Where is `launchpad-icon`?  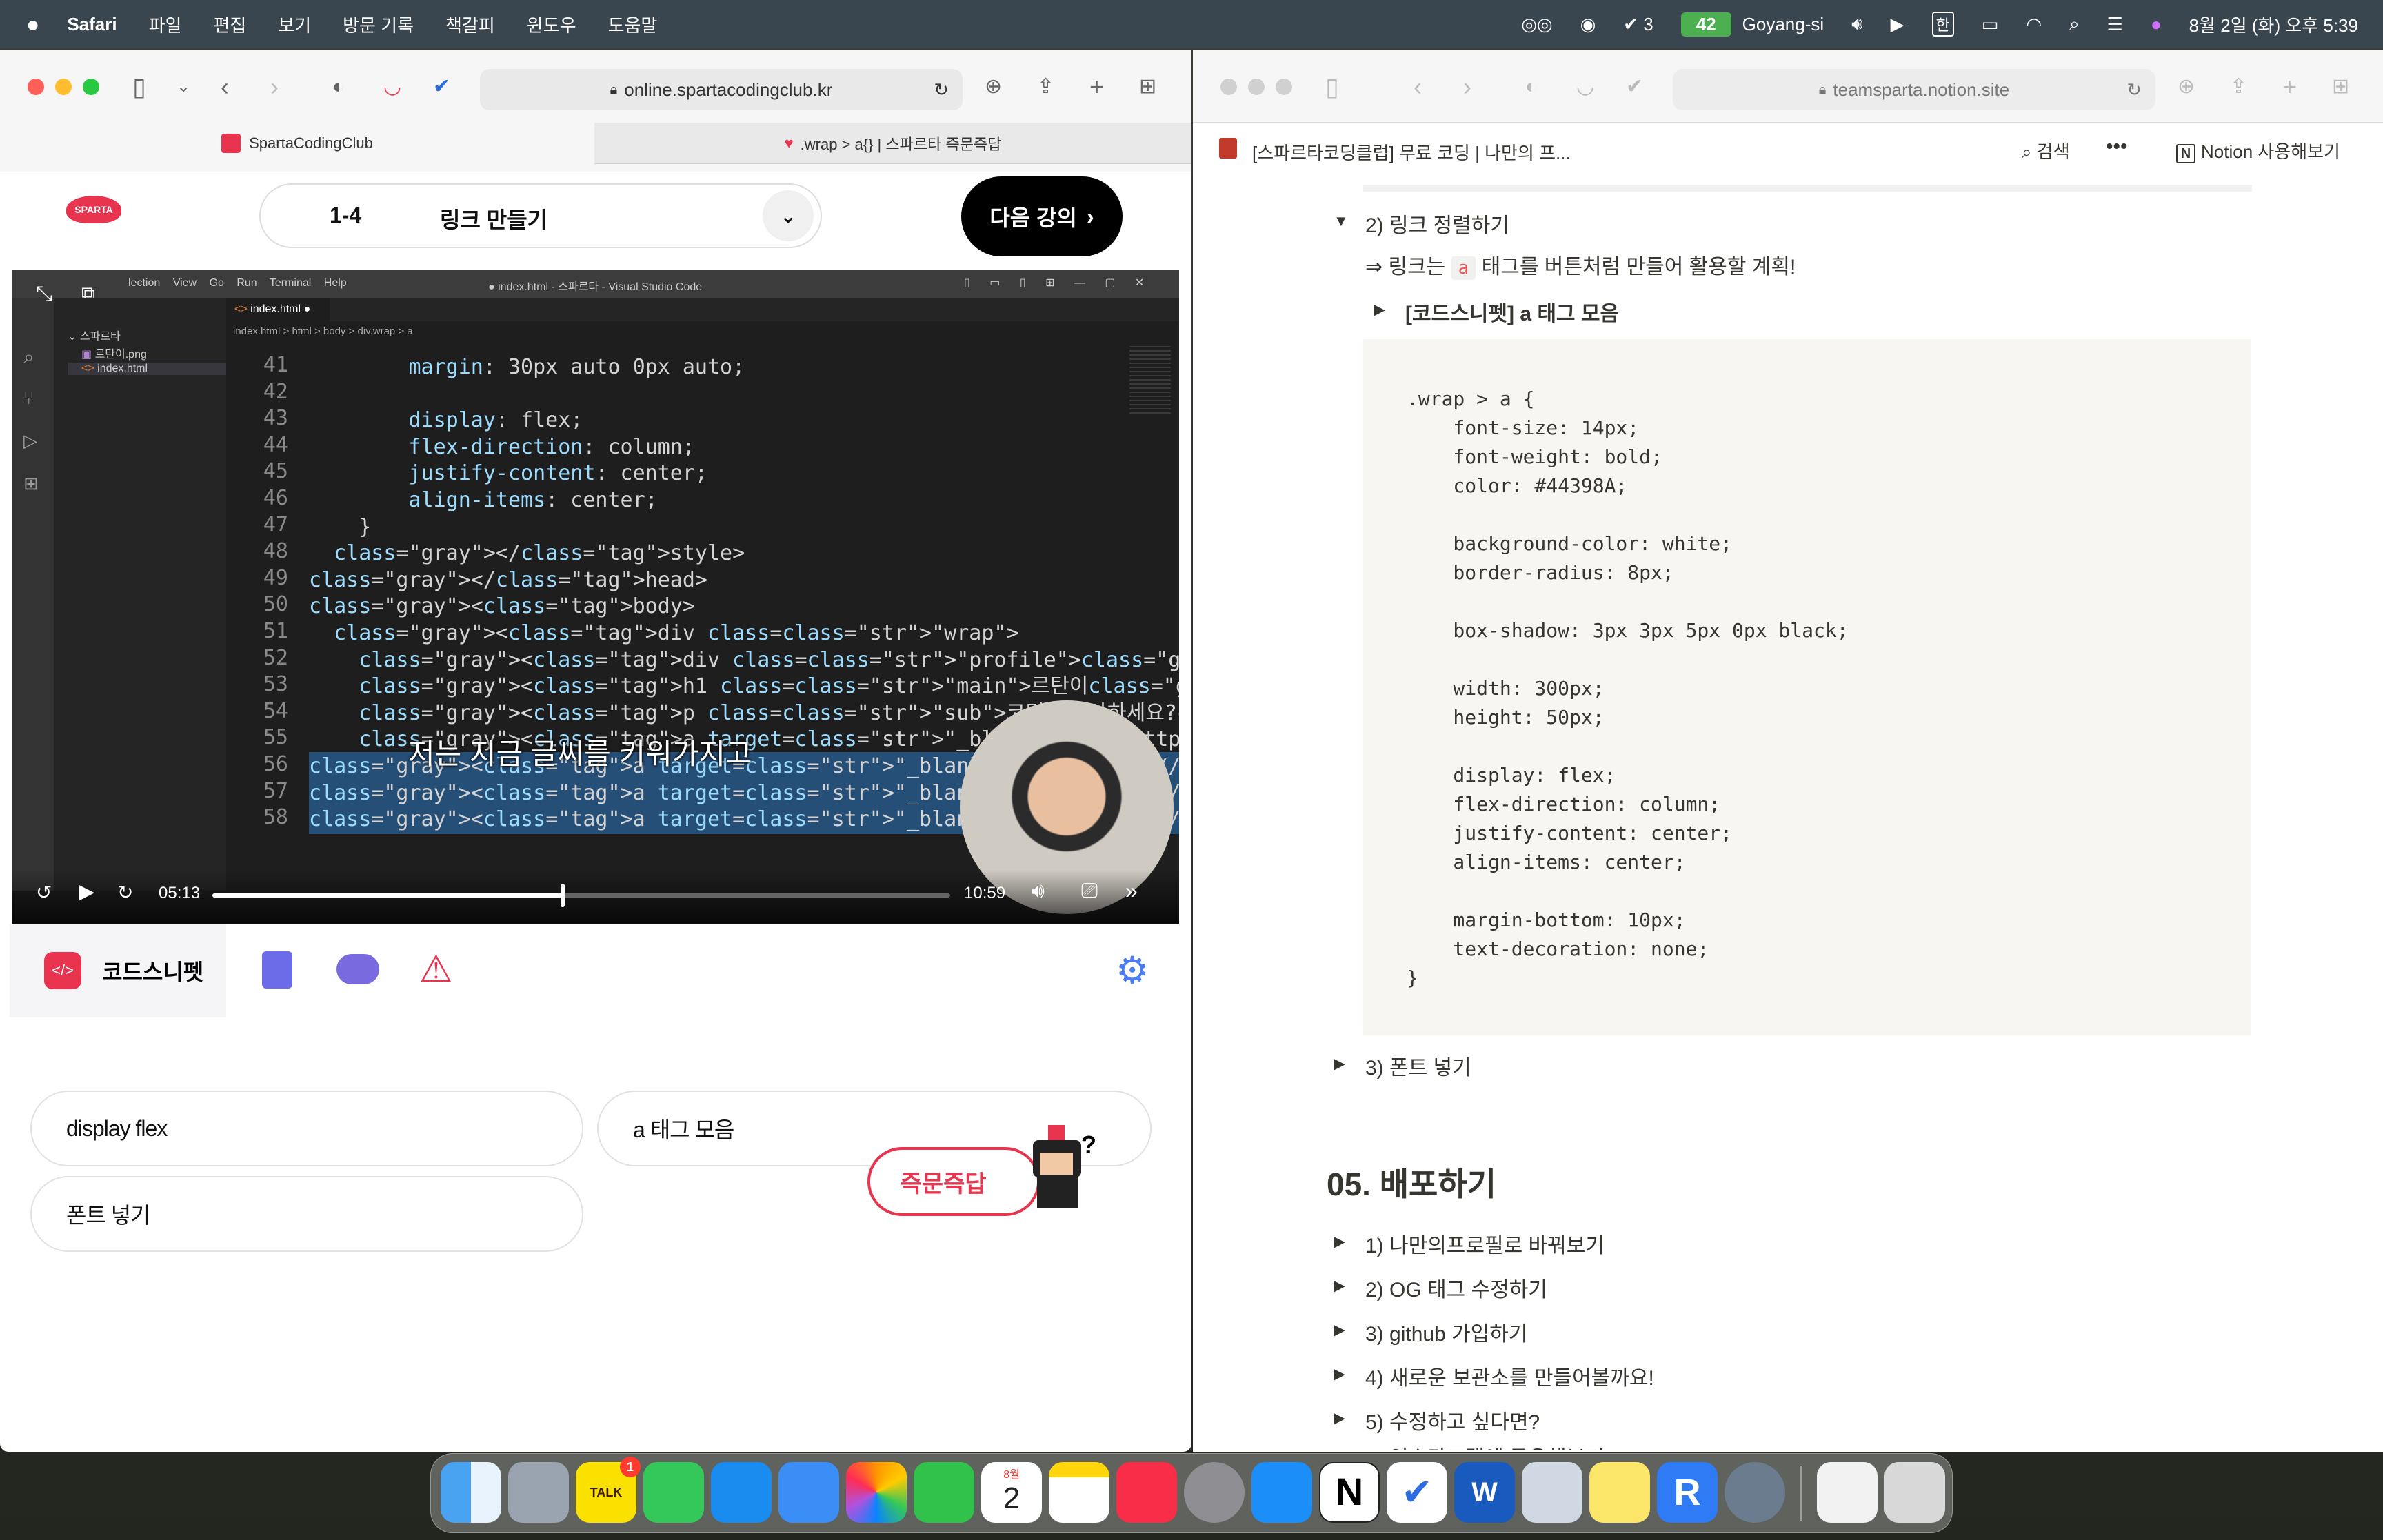 launchpad-icon is located at coordinates (538, 1493).